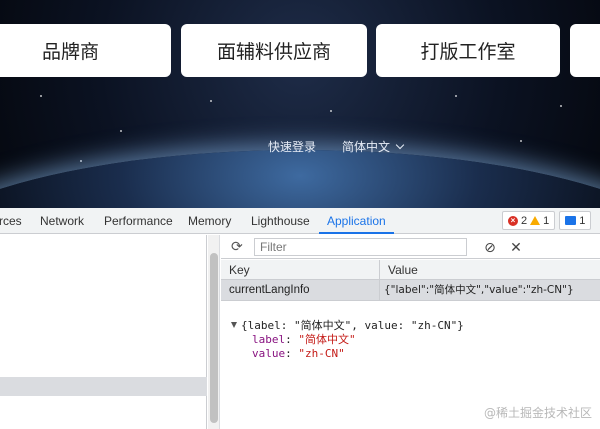 This screenshot has height=429, width=600. What do you see at coordinates (280, 221) in the screenshot?
I see `tab-lighthouse: Lighthouse` at bounding box center [280, 221].